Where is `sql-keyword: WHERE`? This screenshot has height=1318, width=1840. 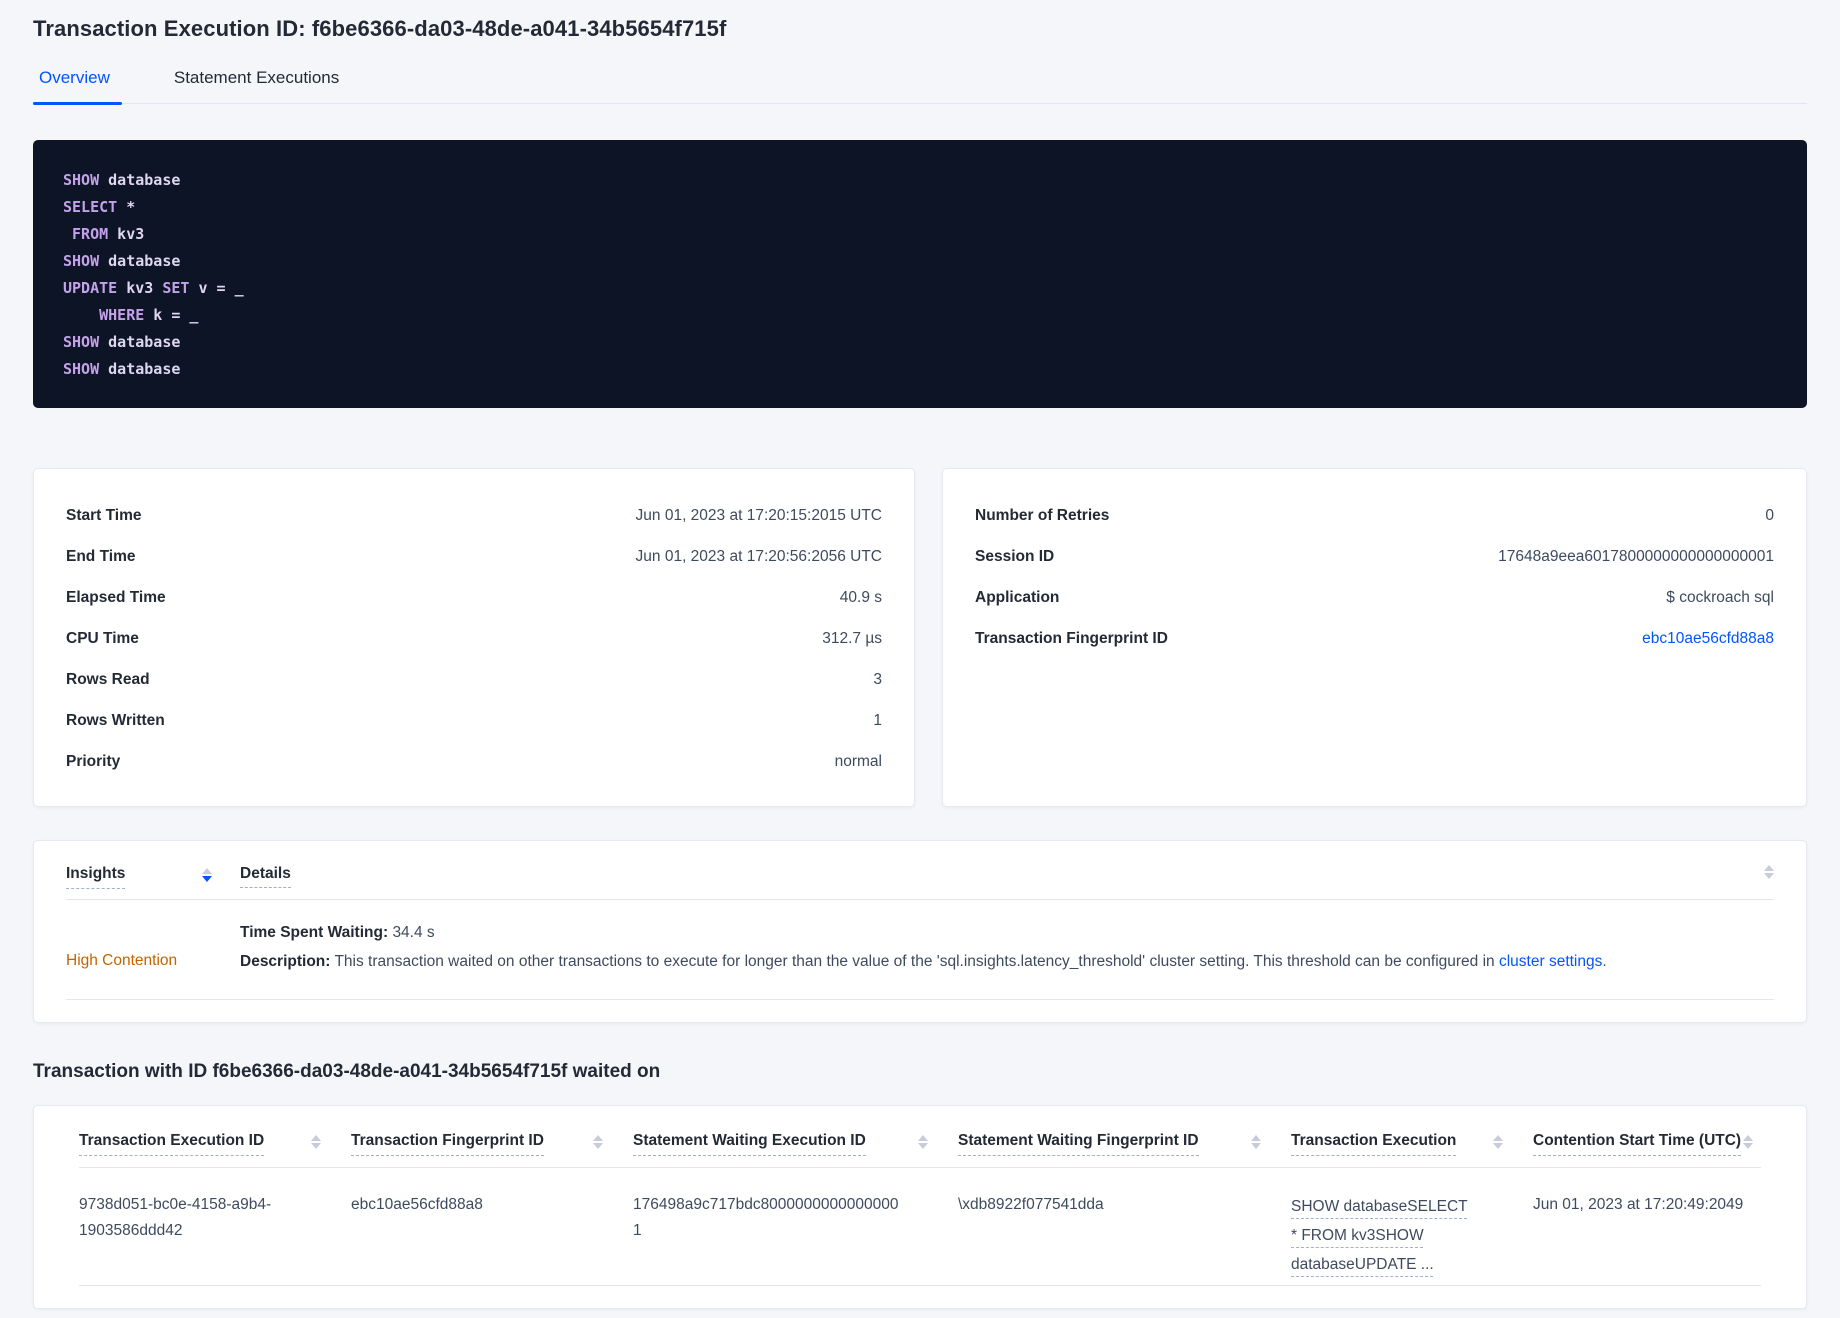 sql-keyword: WHERE is located at coordinates (104, 315).